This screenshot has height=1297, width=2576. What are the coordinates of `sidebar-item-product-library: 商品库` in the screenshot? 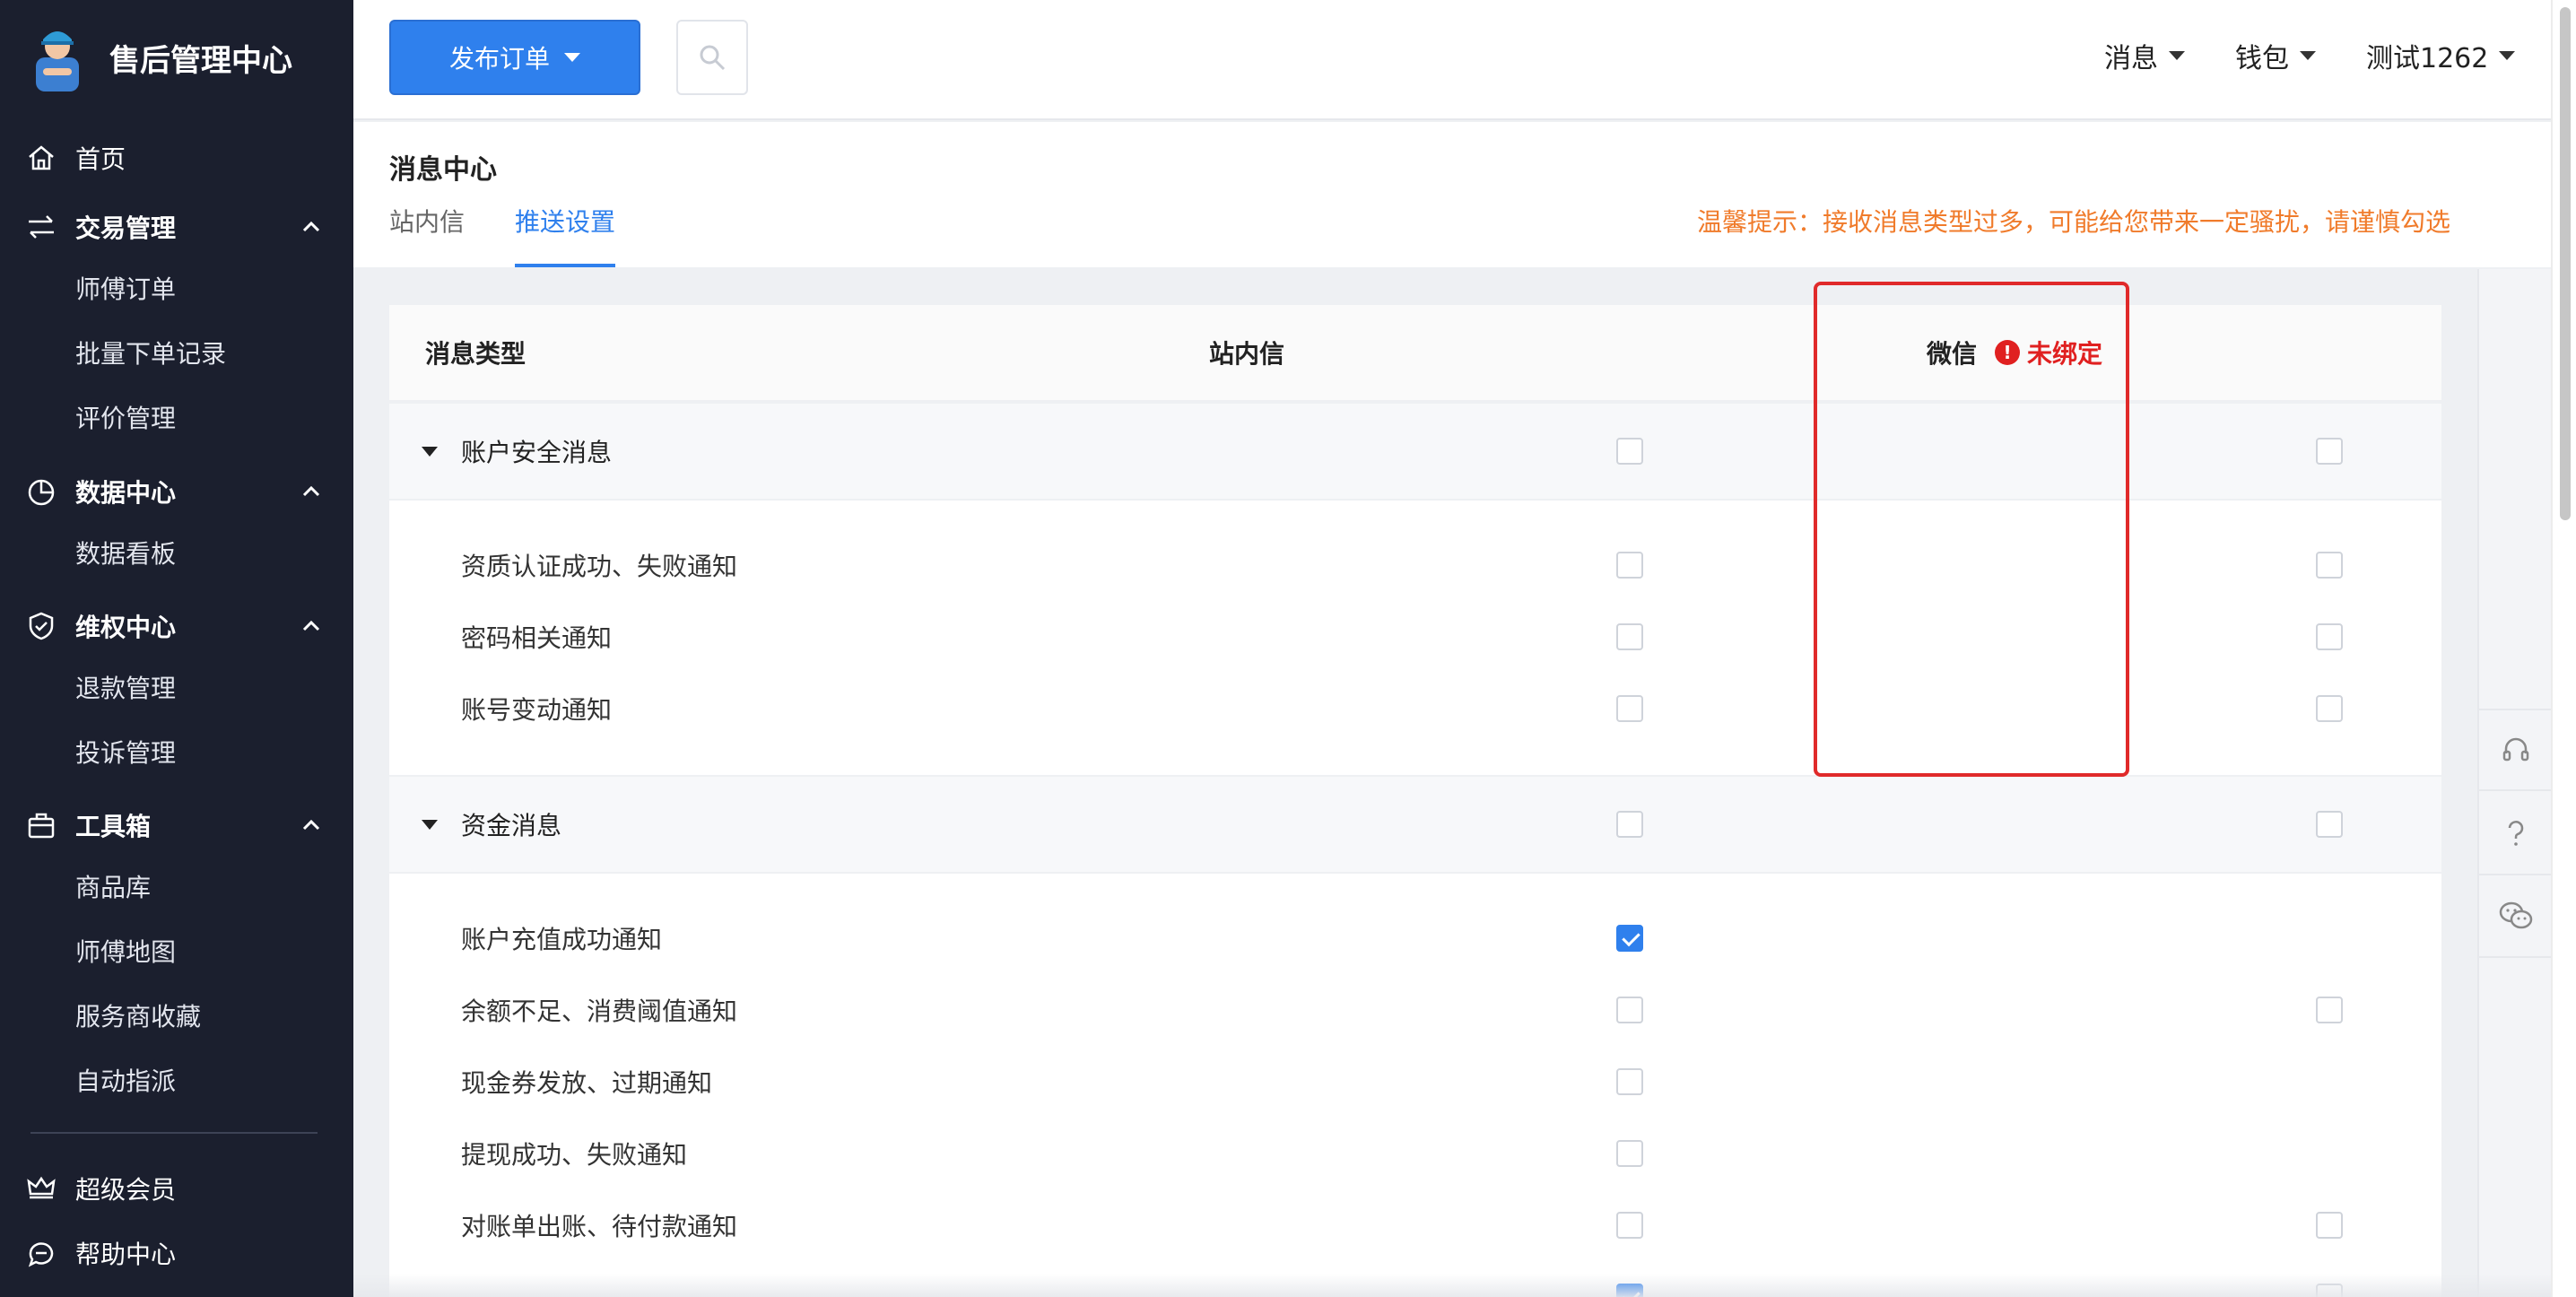 It's located at (113, 888).